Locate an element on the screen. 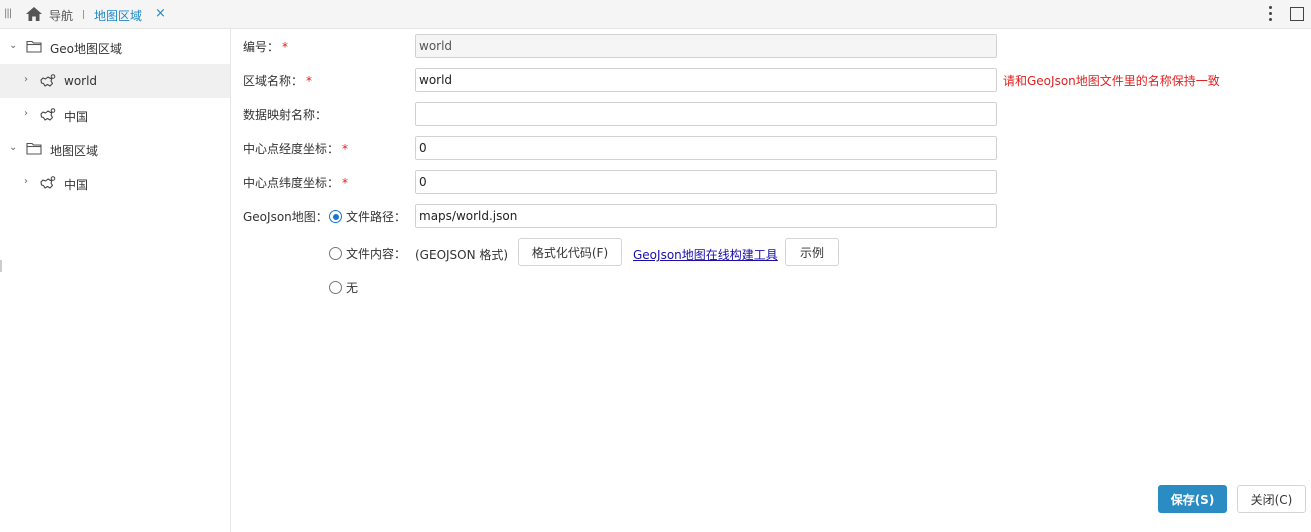 The image size is (1311, 532). format-code-button: 格式化代码(F) is located at coordinates (570, 252).